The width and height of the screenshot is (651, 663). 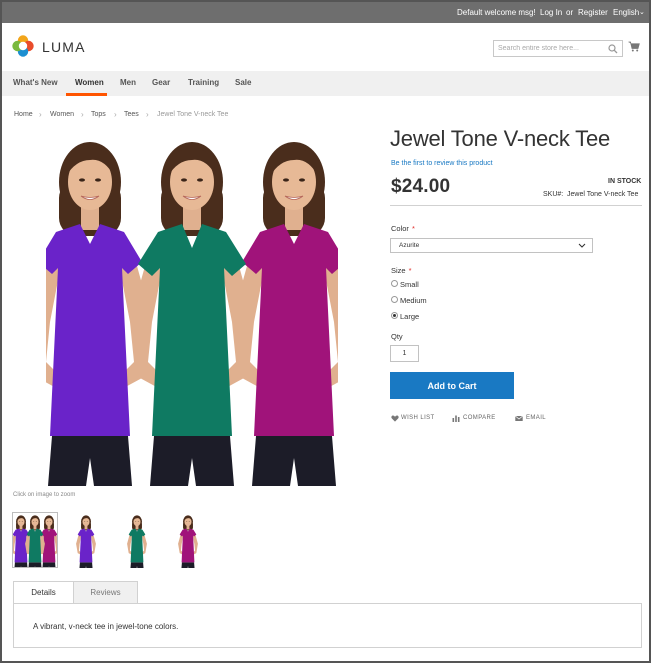 What do you see at coordinates (456, 418) in the screenshot?
I see `compare-icon` at bounding box center [456, 418].